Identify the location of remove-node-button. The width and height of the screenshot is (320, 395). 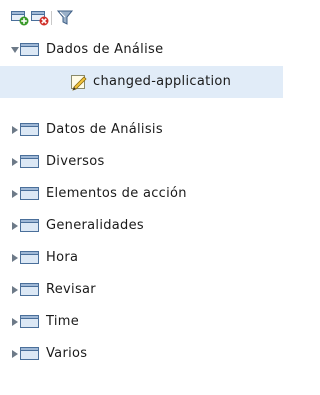
(40, 18).